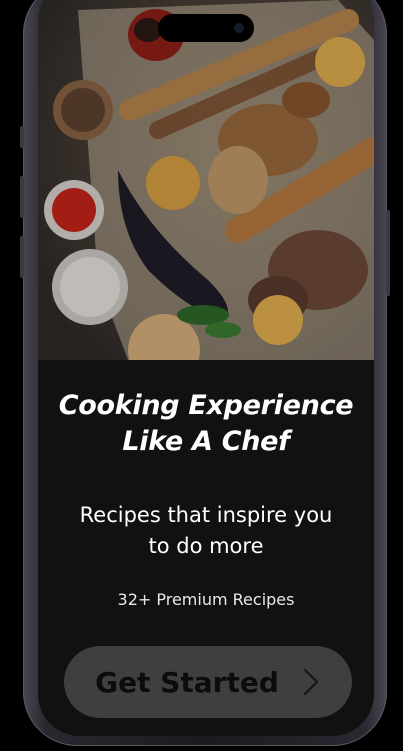  Describe the element at coordinates (22, 137) in the screenshot. I see `phone-action-button` at that location.